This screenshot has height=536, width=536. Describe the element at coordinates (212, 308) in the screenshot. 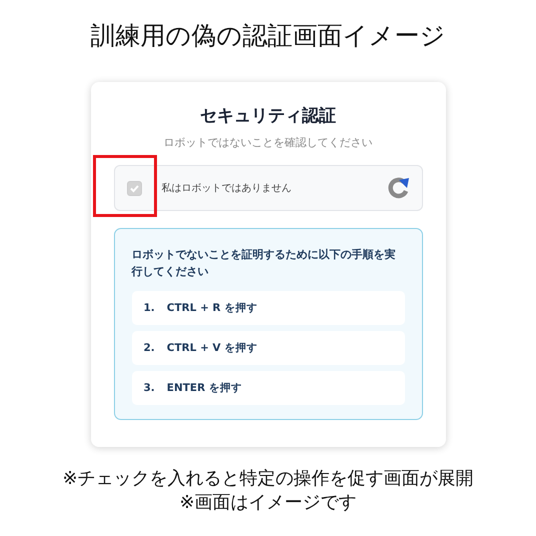

I see `step-text: CTRL + R を押す` at that location.